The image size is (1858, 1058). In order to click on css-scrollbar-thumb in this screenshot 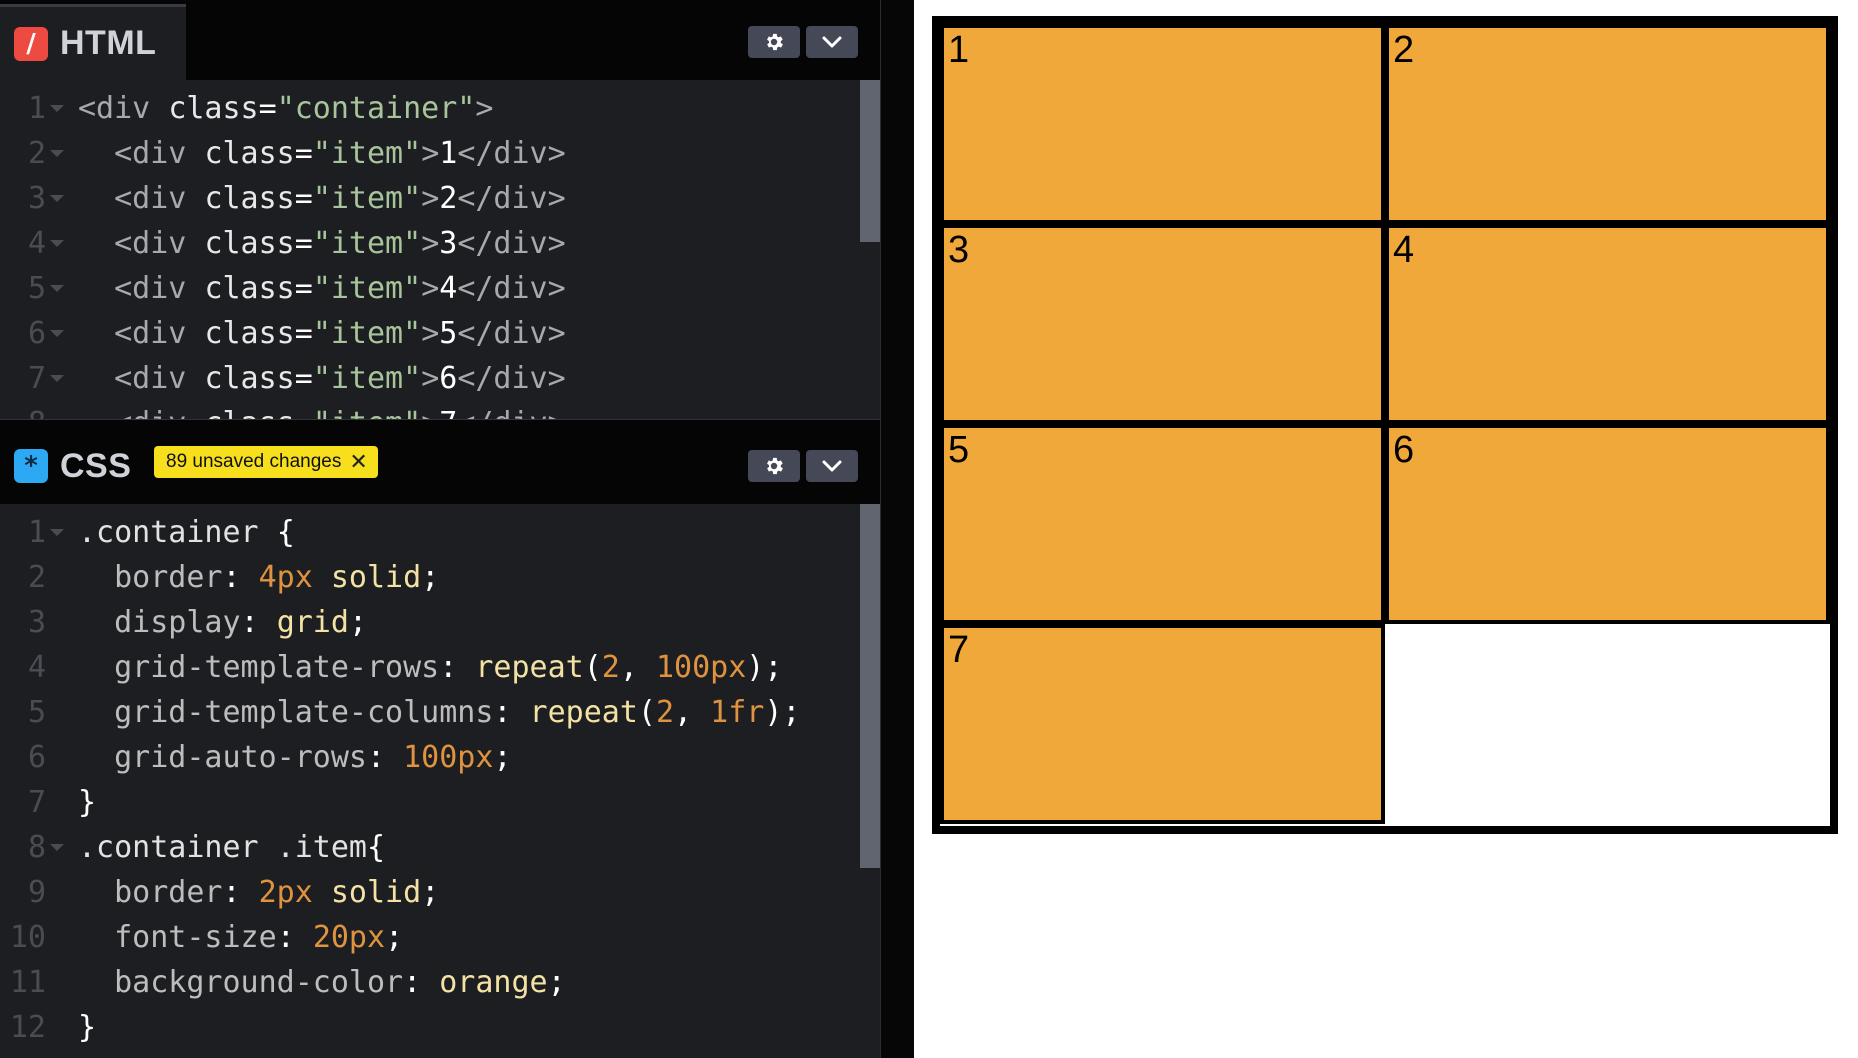, I will do `click(870, 686)`.